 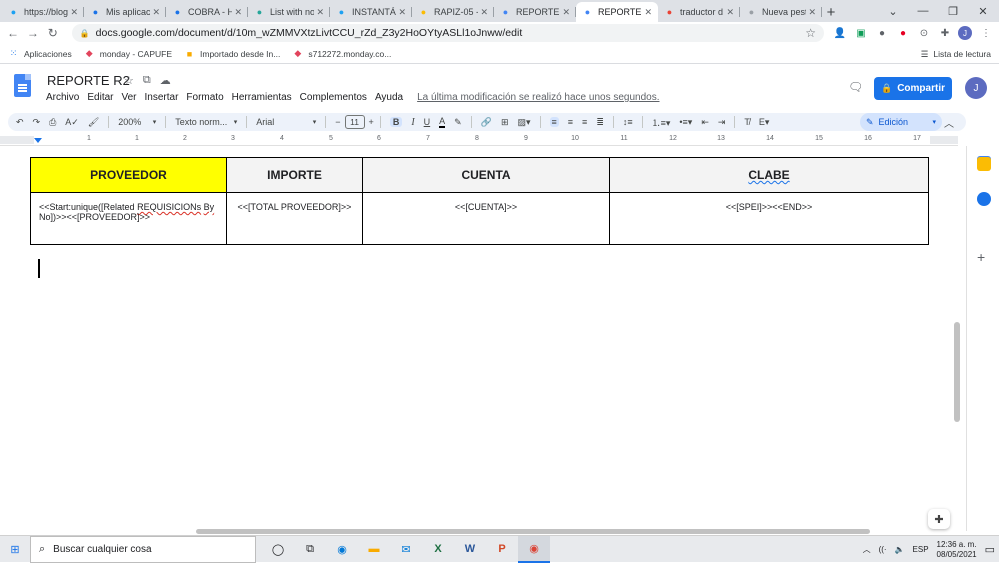 I want to click on mail-icon: ✉, so click(x=406, y=549).